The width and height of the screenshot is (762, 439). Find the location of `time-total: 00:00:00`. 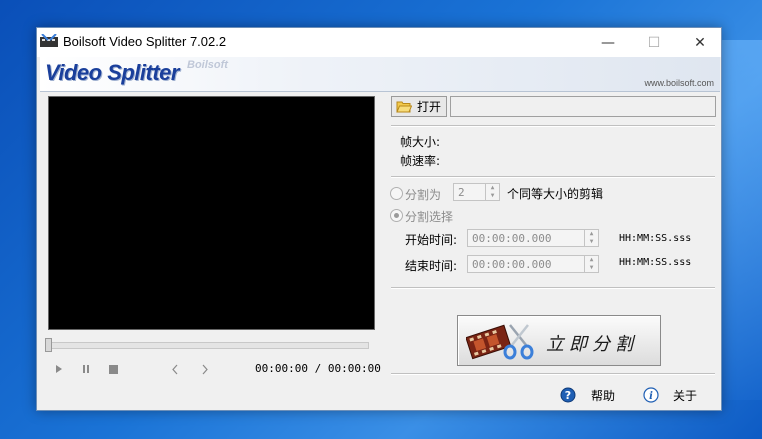

time-total: 00:00:00 is located at coordinates (354, 368).